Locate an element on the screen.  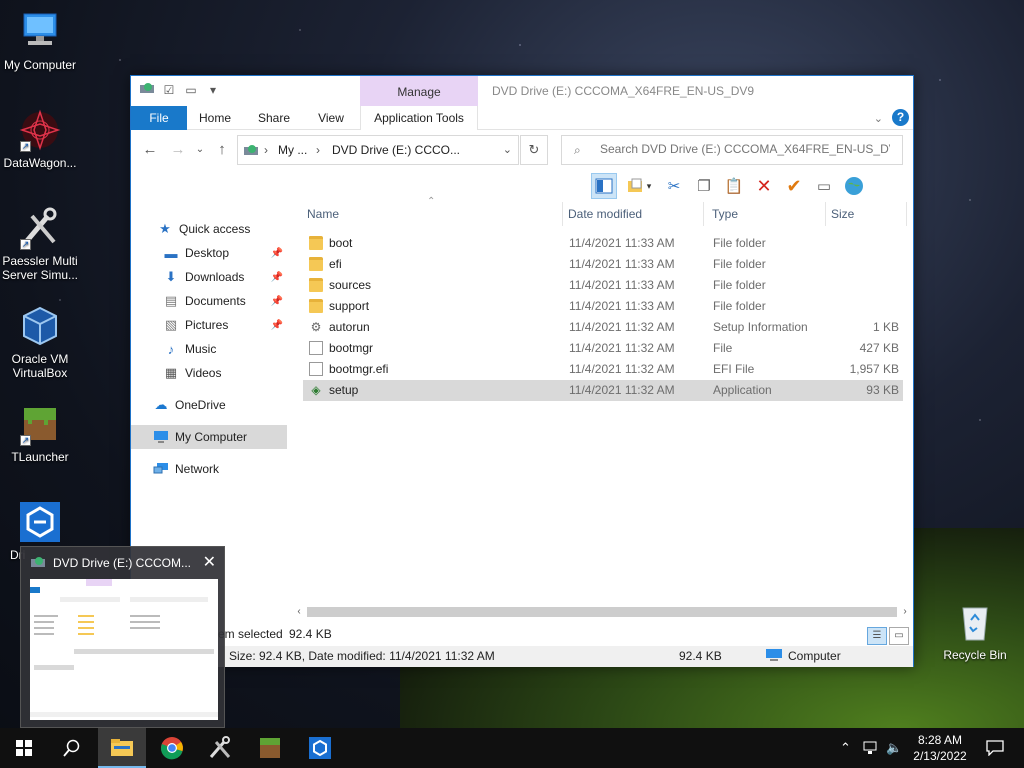
address-bar: › My ... › DVD Drive (E:) CCCO... ⌄ is located at coordinates (378, 150).